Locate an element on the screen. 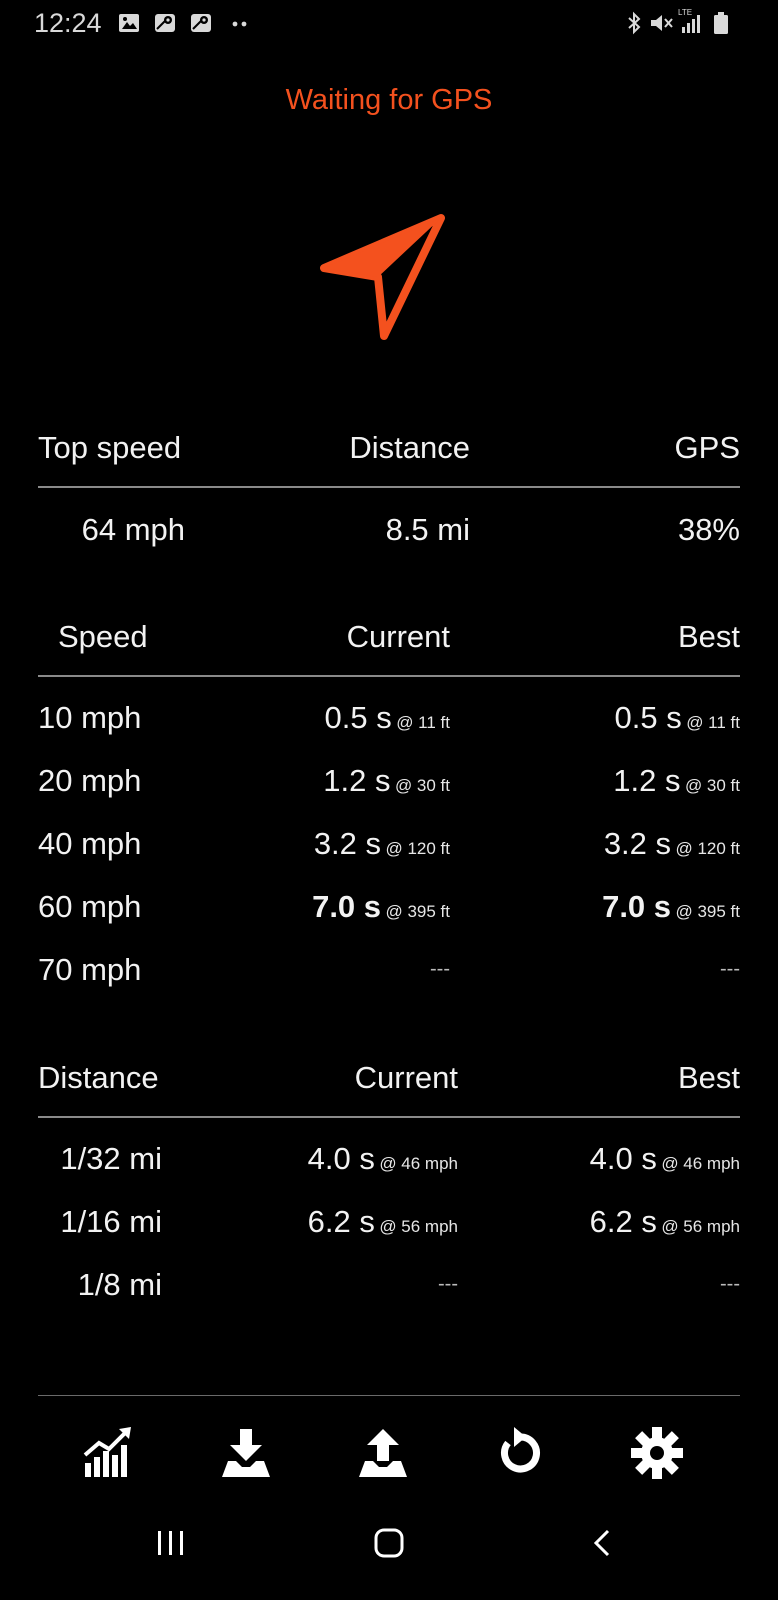  distance-label: 1/8 mi is located at coordinates (119, 1284).